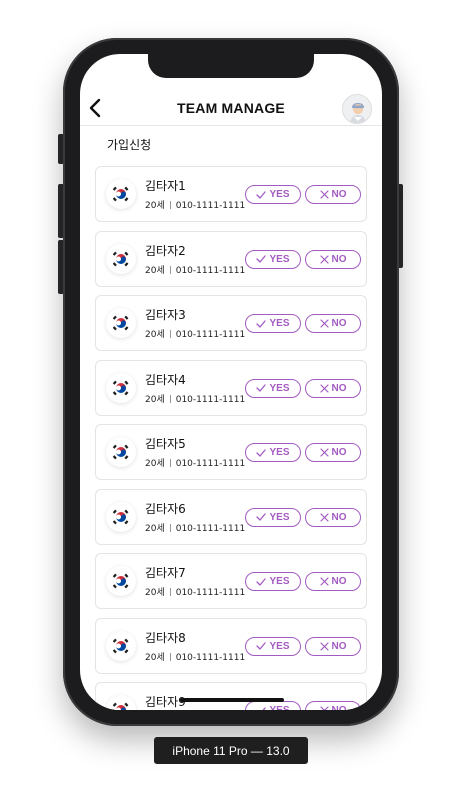 The image size is (462, 800). What do you see at coordinates (232, 700) in the screenshot?
I see `home-indicator` at bounding box center [232, 700].